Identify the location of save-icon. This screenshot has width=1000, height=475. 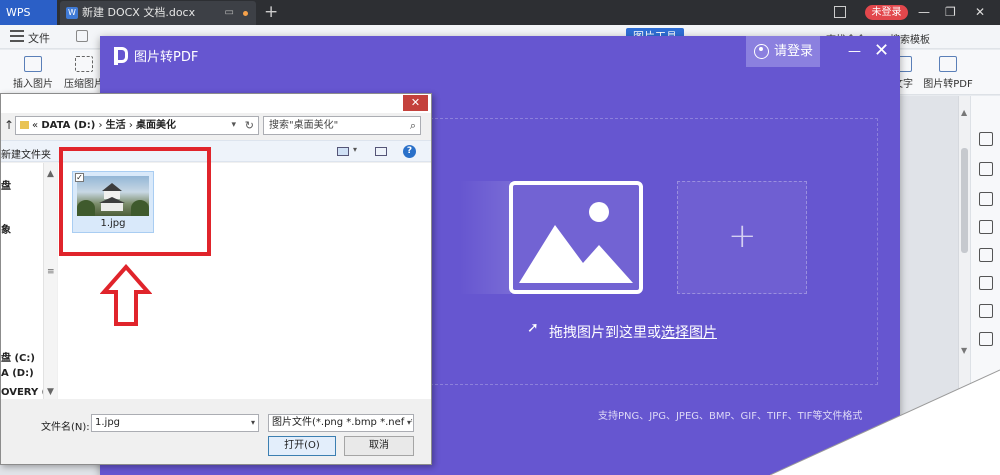
(82, 36).